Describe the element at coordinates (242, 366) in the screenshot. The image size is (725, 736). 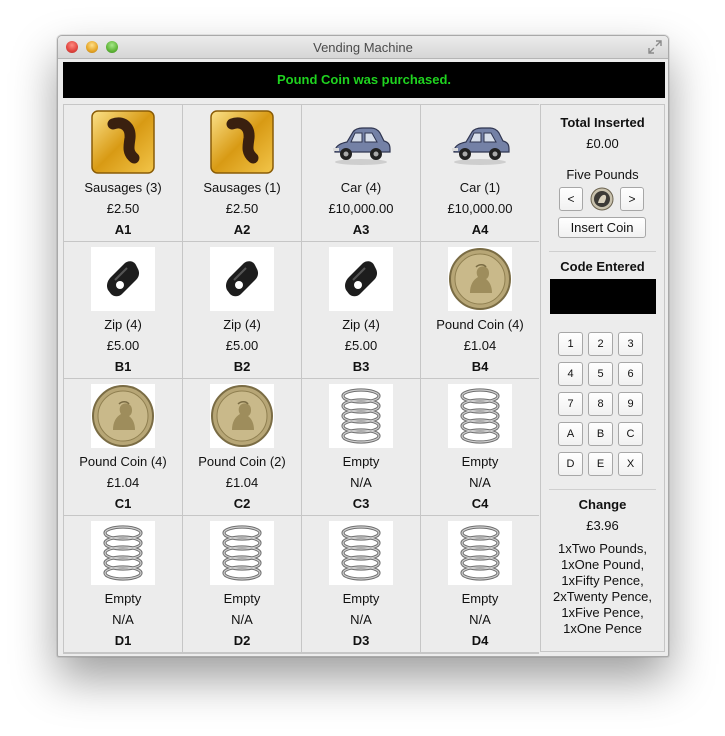
I see `product-code: B2` at that location.